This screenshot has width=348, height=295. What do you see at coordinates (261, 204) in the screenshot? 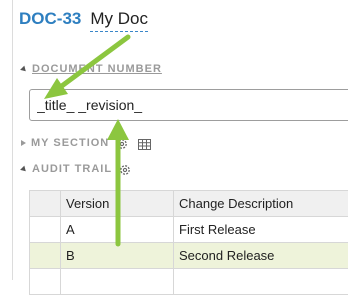
I see `column-header-change-description: Change Description` at bounding box center [261, 204].